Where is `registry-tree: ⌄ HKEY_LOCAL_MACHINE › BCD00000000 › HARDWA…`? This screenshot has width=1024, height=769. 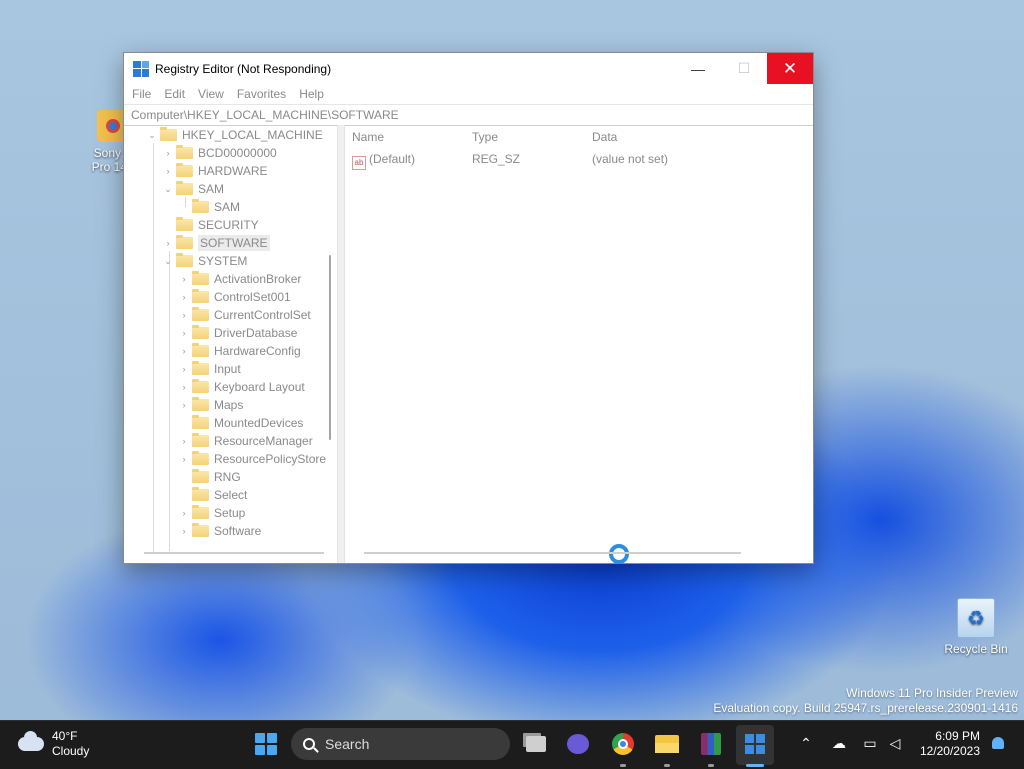
registry-tree: ⌄ HKEY_LOCAL_MACHINE › BCD00000000 › HARDWA… is located at coordinates (230, 344).